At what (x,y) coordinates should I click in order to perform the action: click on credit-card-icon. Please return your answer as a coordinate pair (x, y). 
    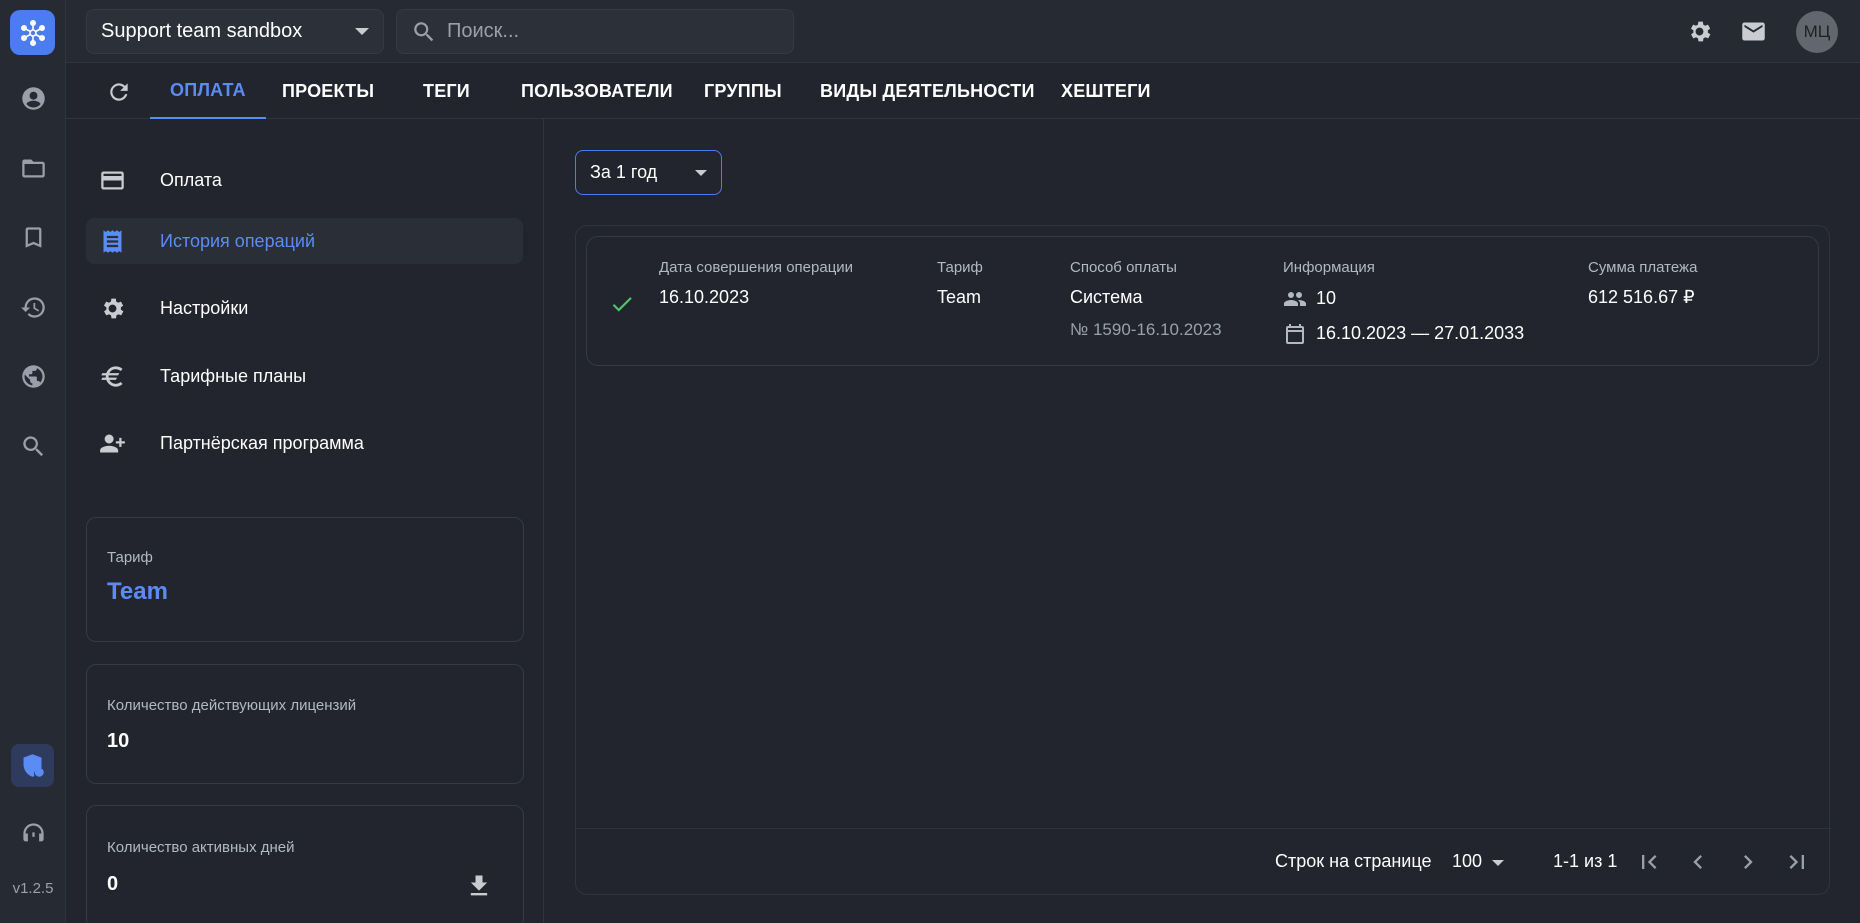
    Looking at the image, I should click on (112, 180).